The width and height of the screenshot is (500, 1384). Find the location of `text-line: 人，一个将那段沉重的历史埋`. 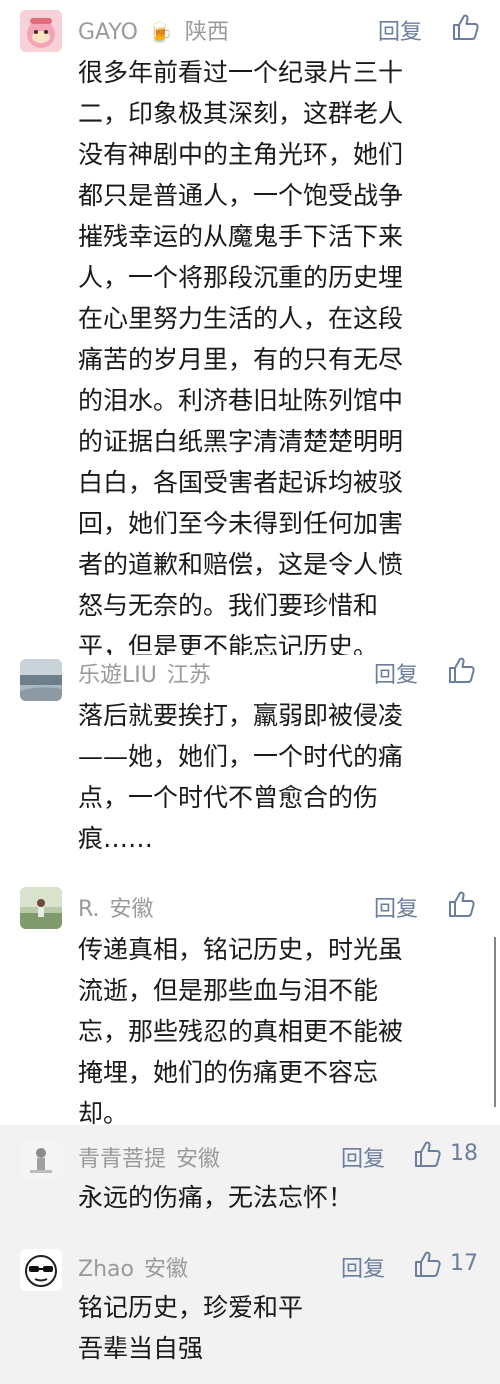

text-line: 人，一个将那段沉重的历史埋 is located at coordinates (241, 277).